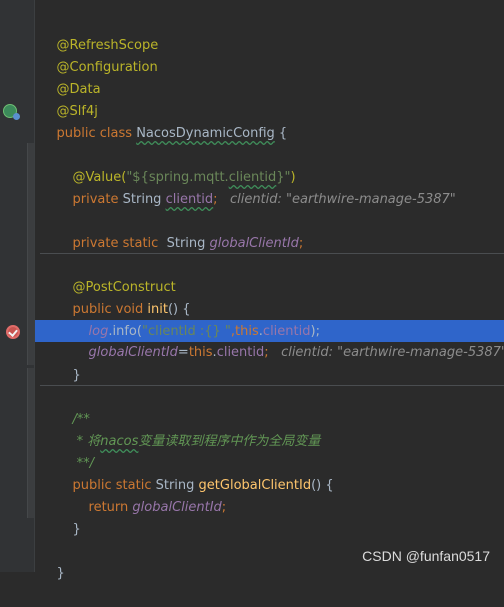 This screenshot has width=504, height=607. Describe the element at coordinates (11, 112) in the screenshot. I see `spring-bean-icon` at that location.